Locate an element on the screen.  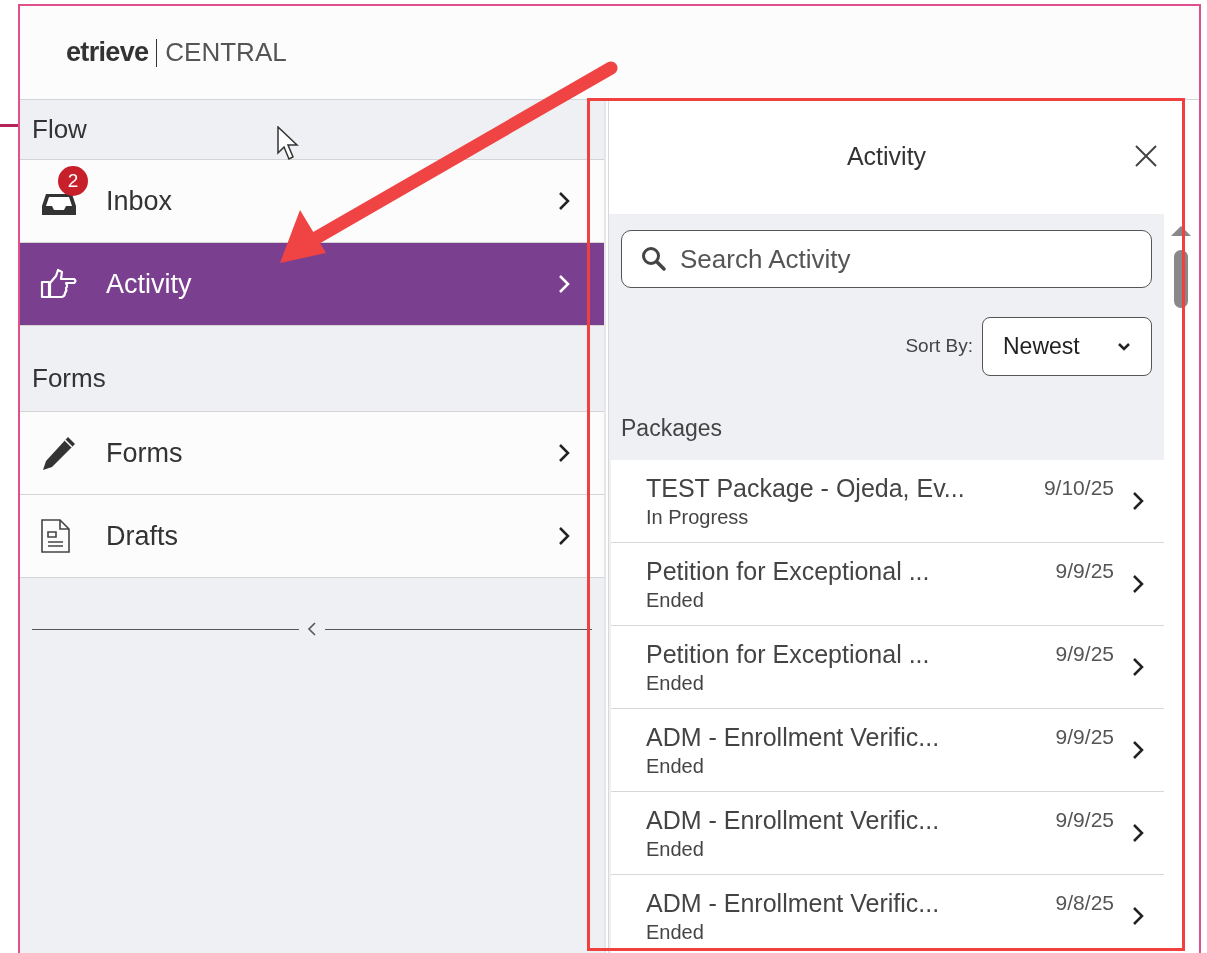
collapse-icon is located at coordinates (312, 629).